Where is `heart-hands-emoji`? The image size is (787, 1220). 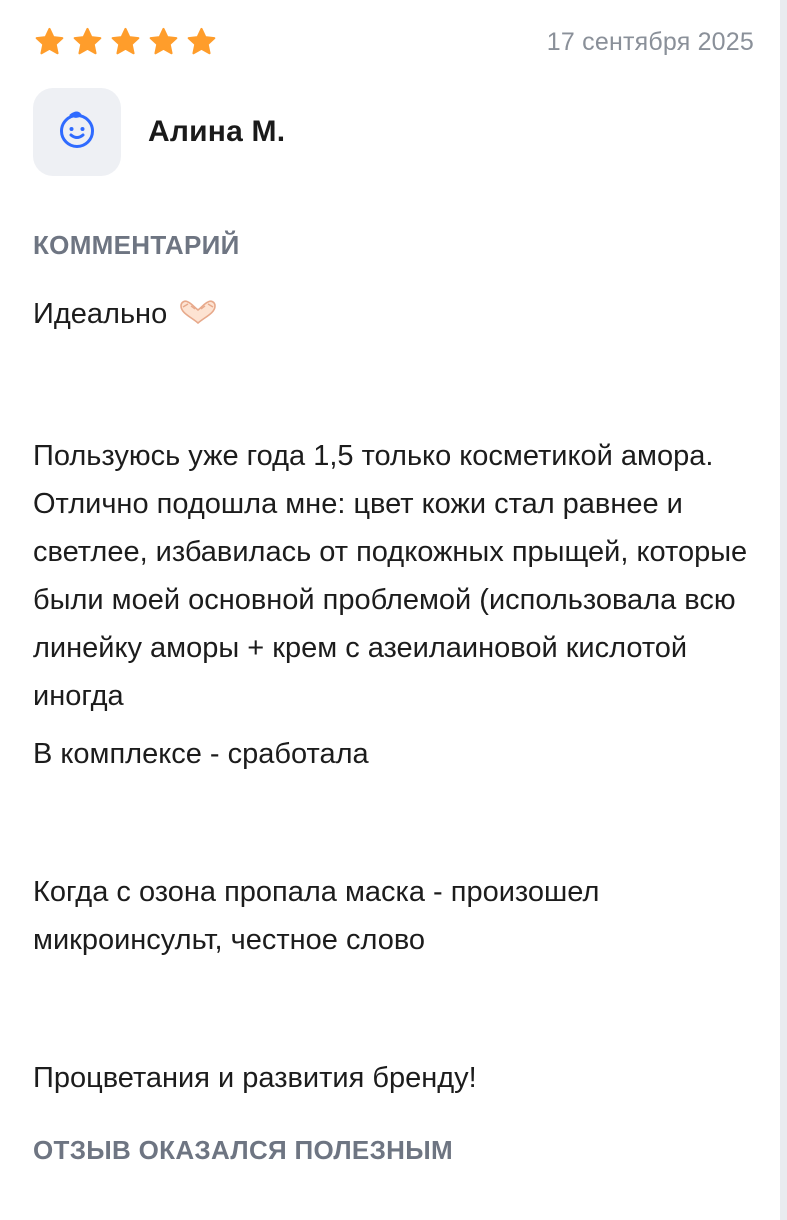
heart-hands-emoji is located at coordinates (198, 318).